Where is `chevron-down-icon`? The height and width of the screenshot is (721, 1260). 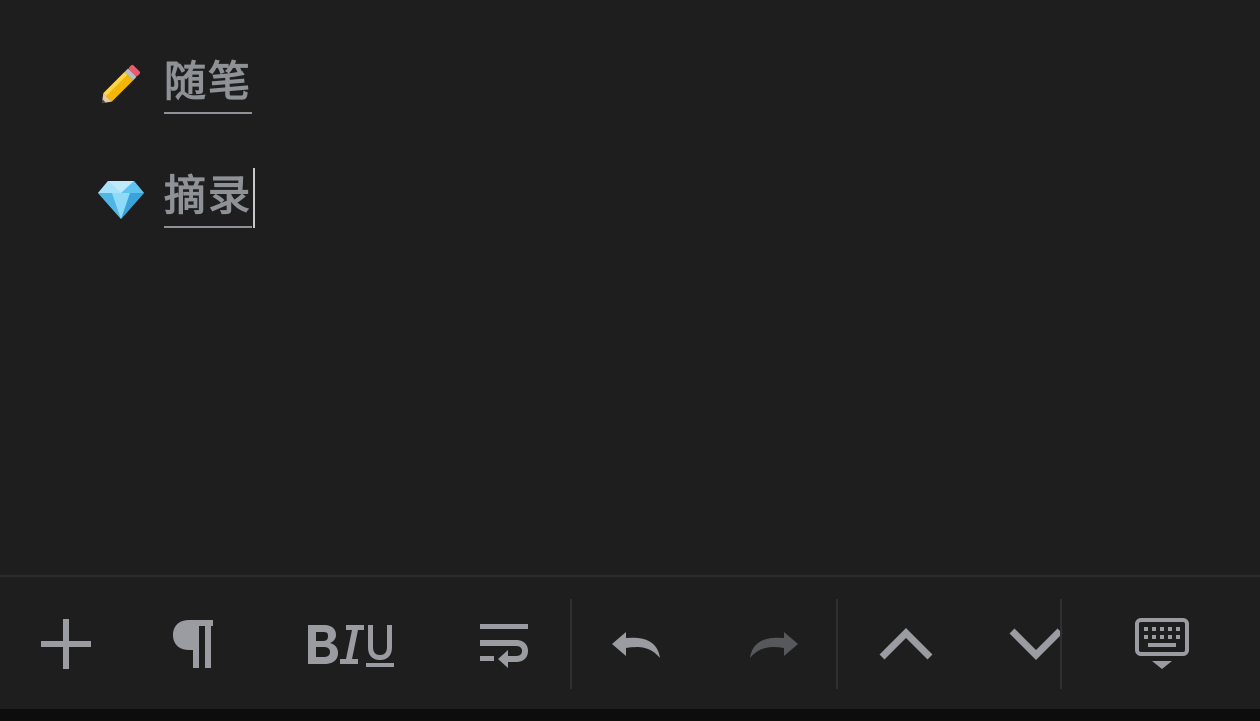
chevron-down-icon is located at coordinates (1036, 644).